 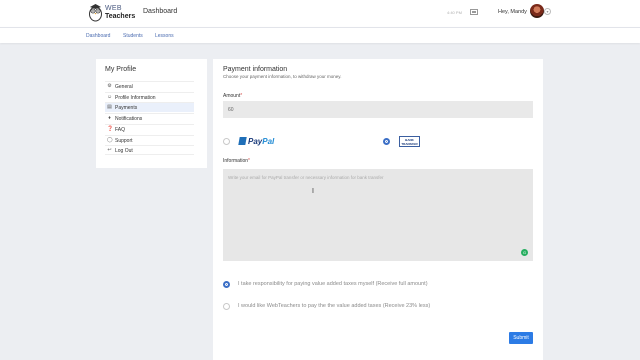 I want to click on sidebar-item-payments: ▤ Payments, so click(x=149, y=107).